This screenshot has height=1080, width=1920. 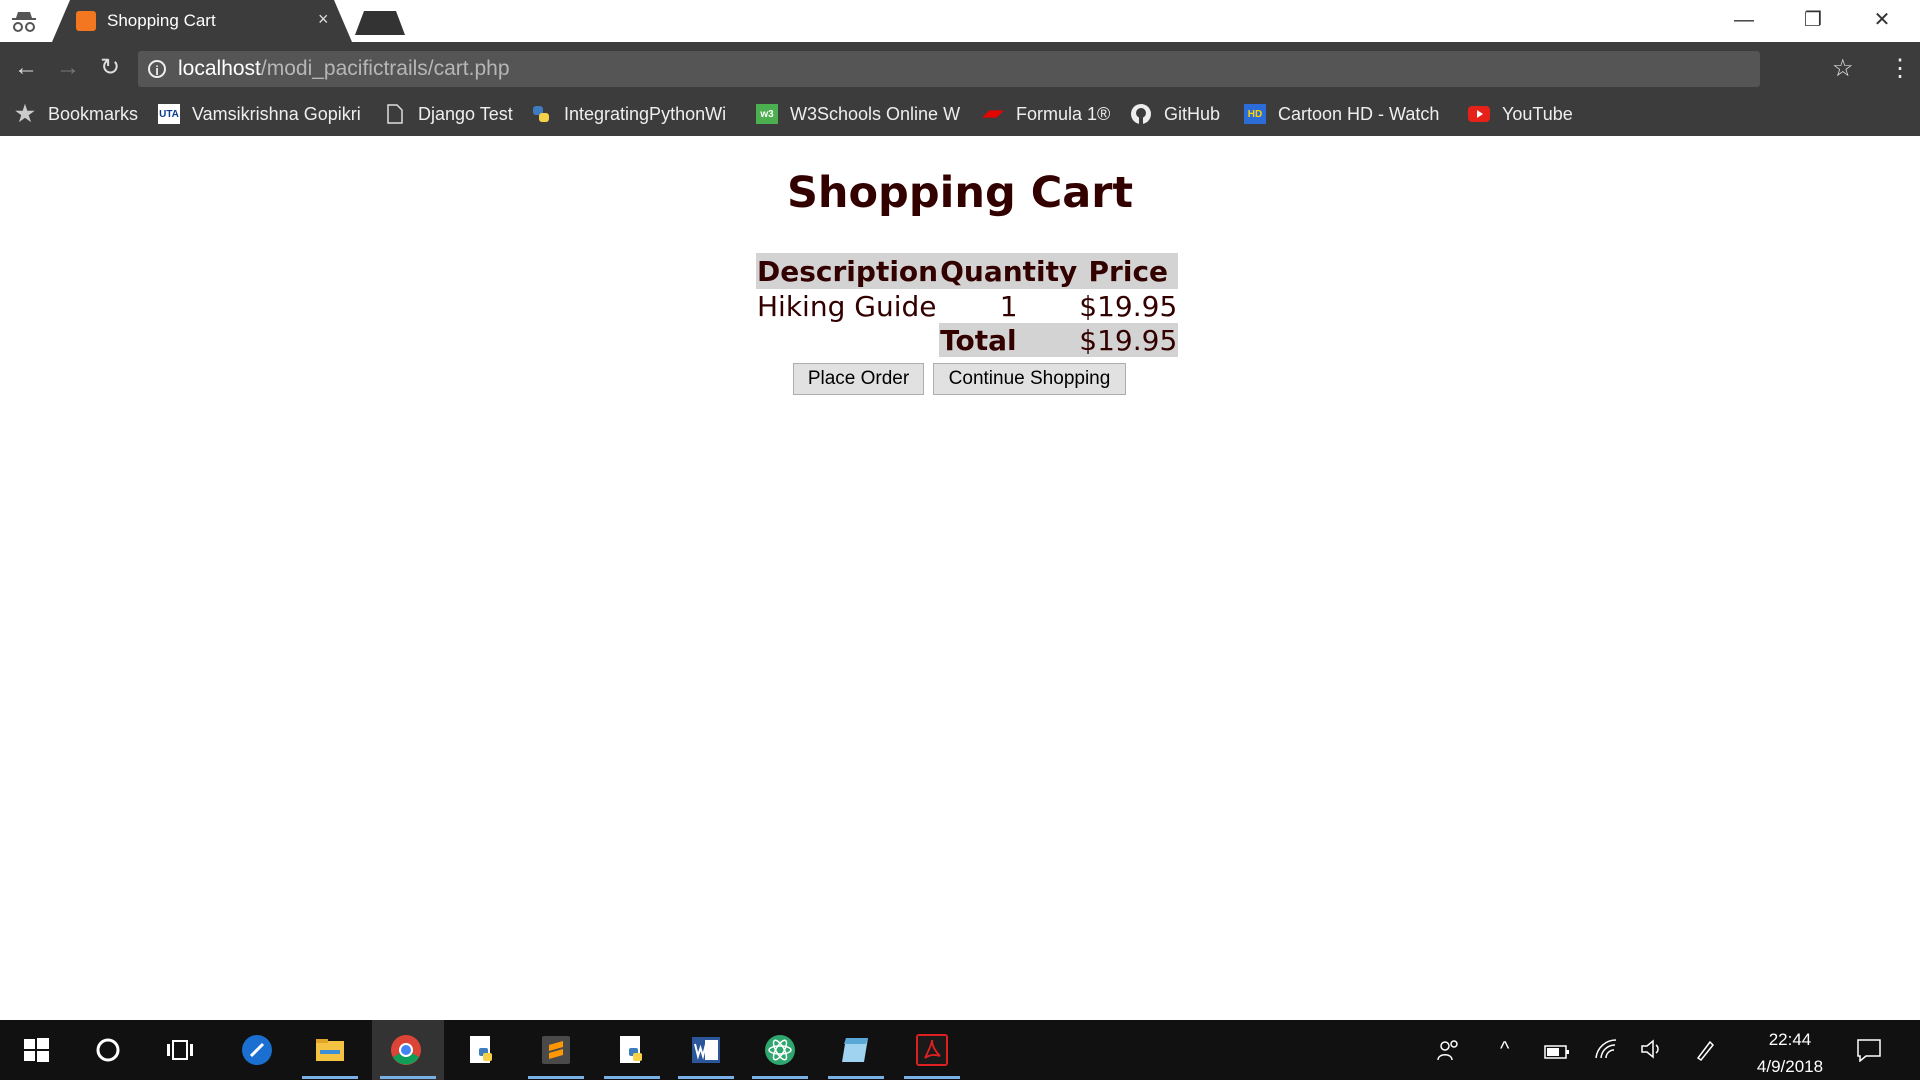 What do you see at coordinates (1537, 113) in the screenshot?
I see `bookmark-label: YouTube` at bounding box center [1537, 113].